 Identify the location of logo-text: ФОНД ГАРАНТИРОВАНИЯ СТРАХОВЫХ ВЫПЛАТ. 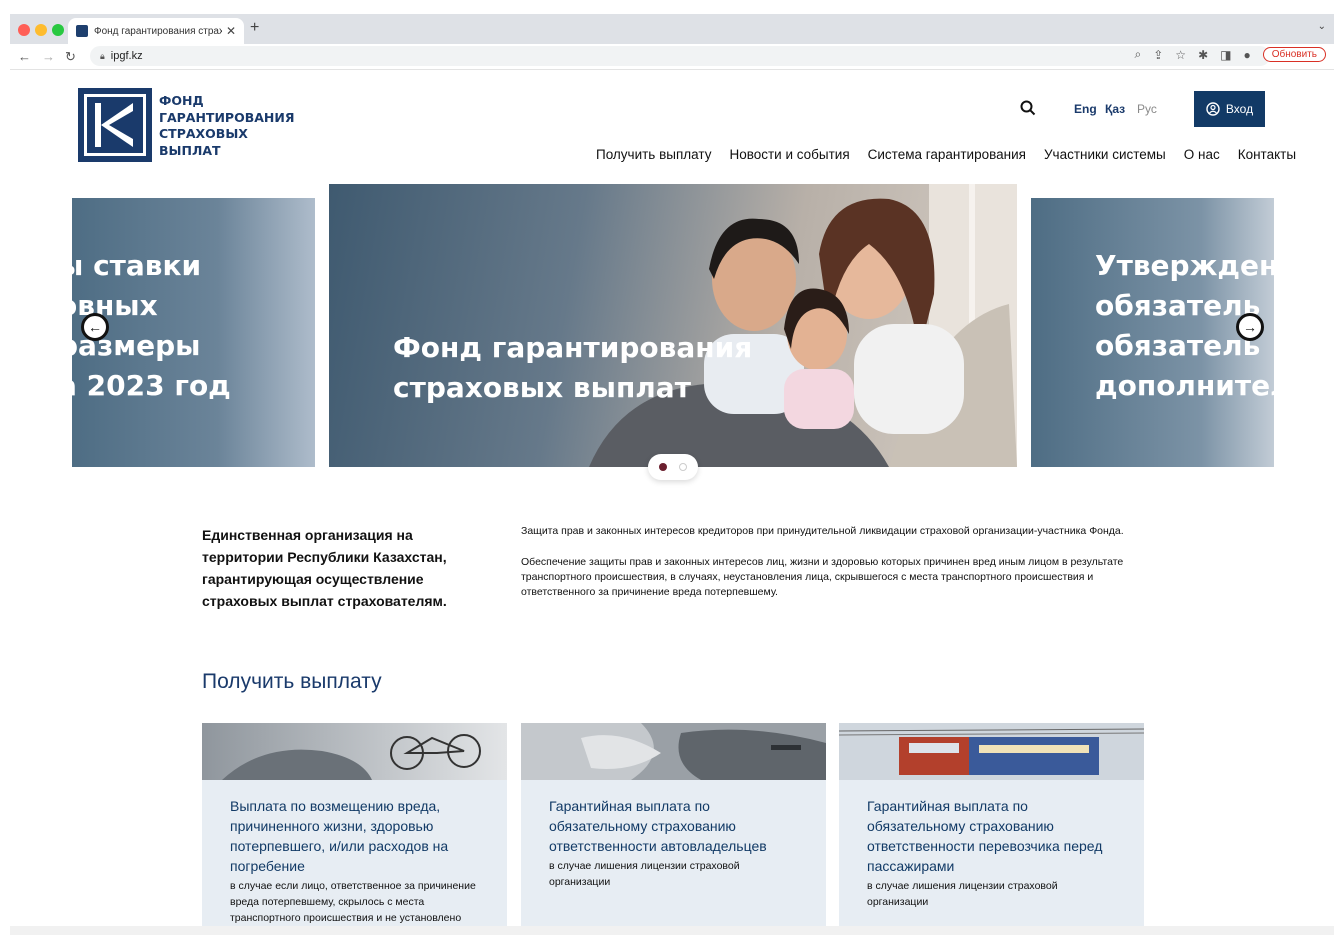
(226, 126).